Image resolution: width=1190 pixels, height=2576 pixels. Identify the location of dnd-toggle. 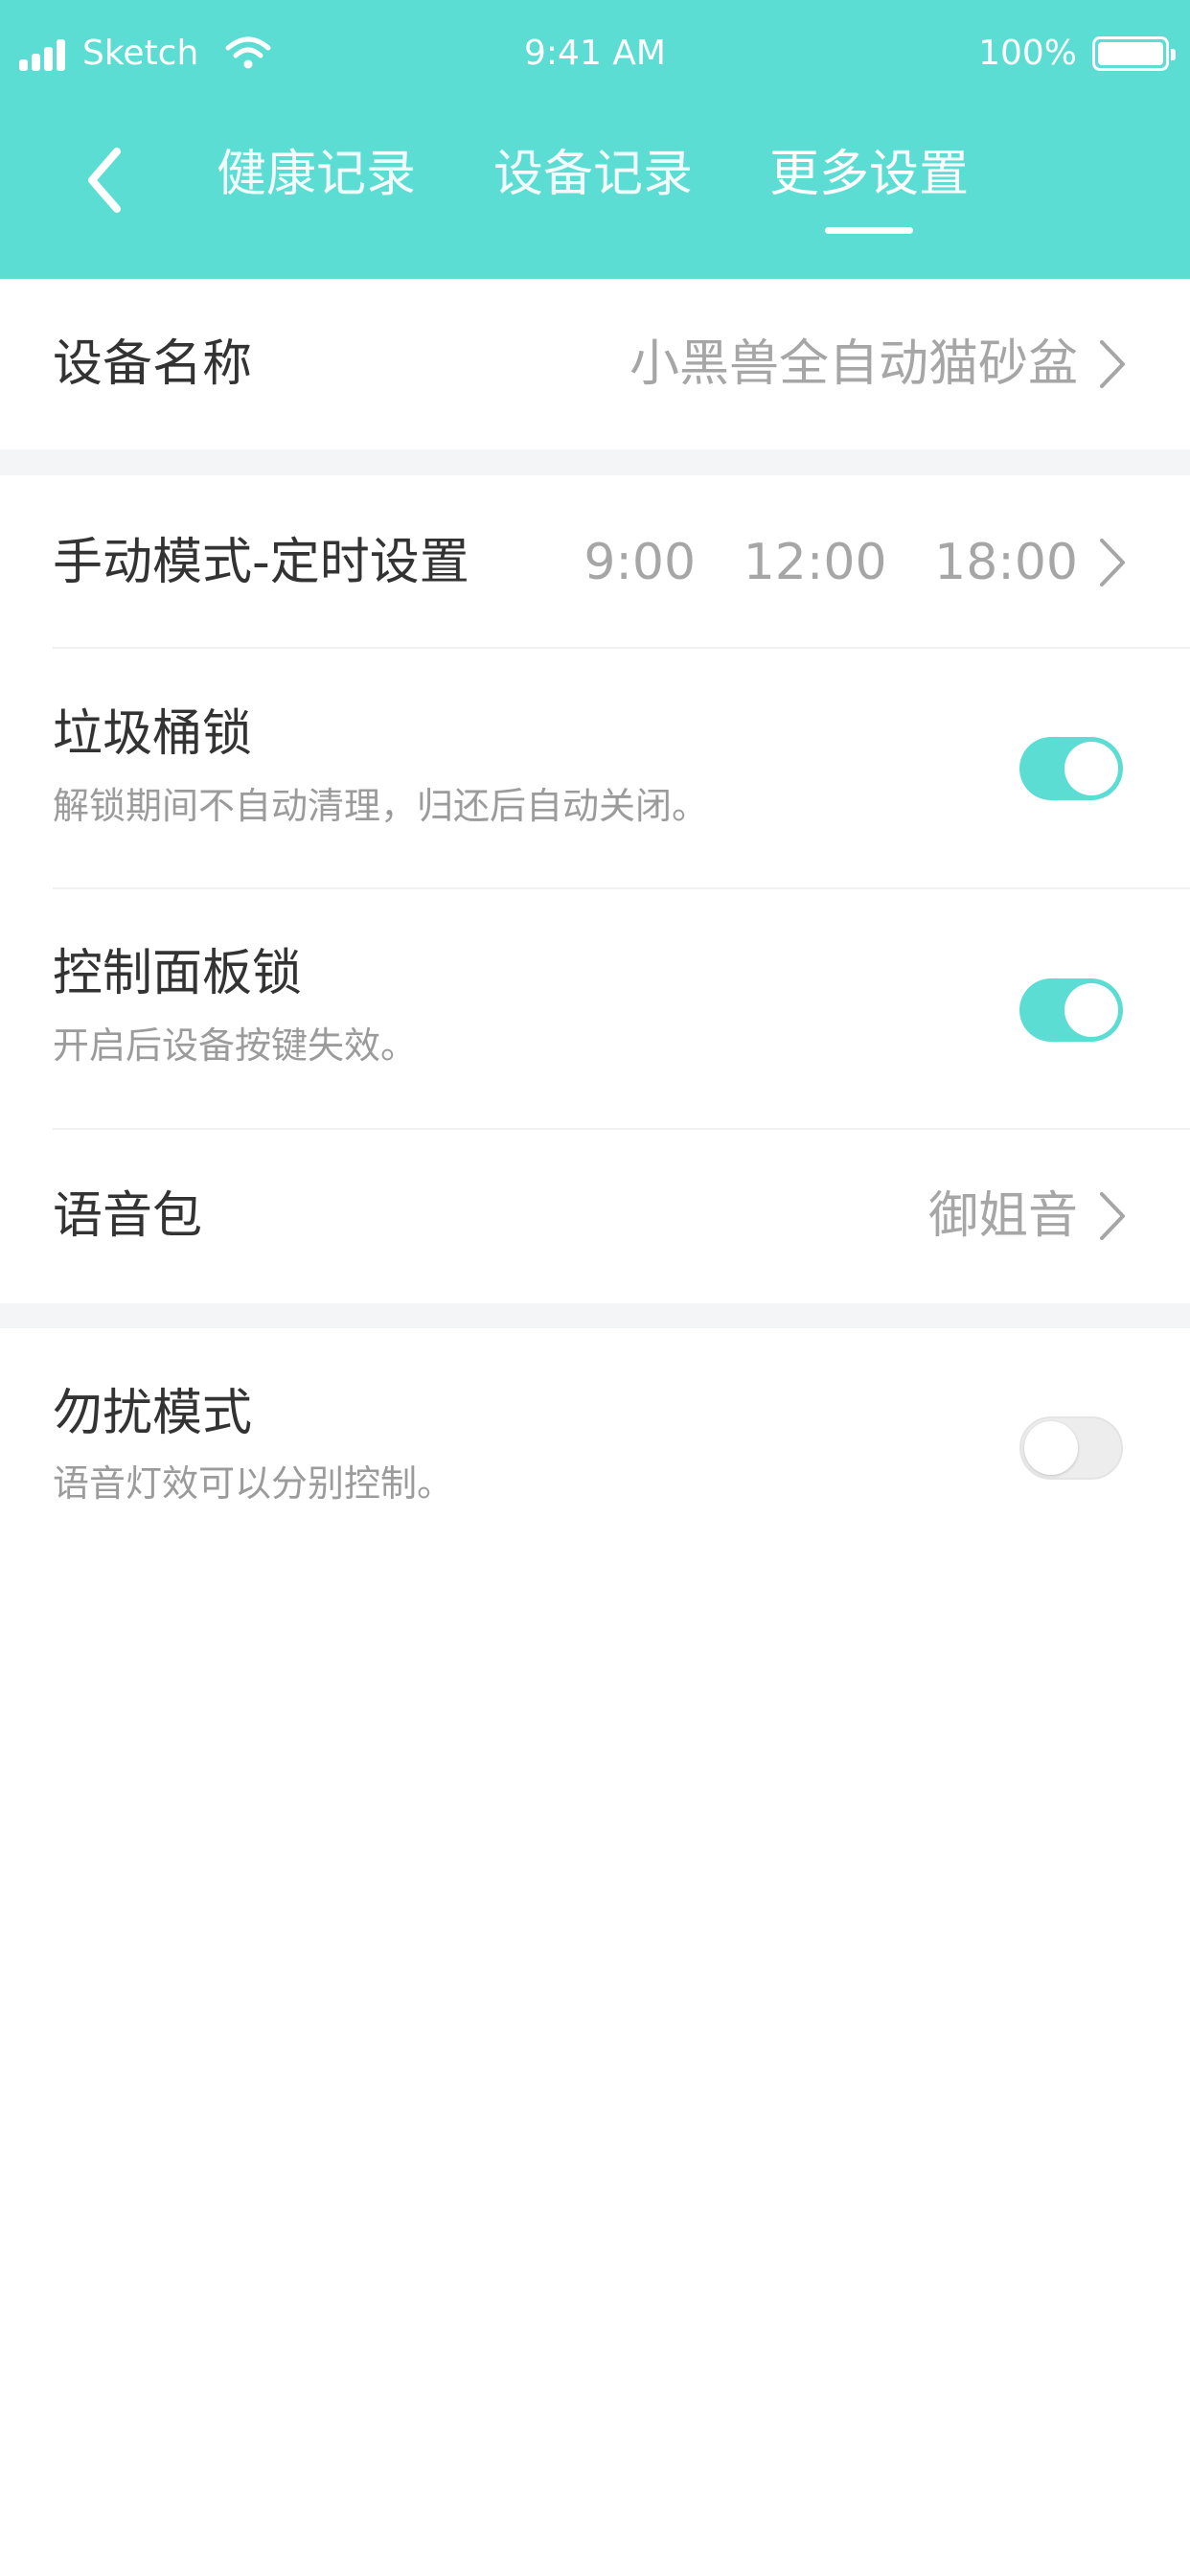
(1071, 1448).